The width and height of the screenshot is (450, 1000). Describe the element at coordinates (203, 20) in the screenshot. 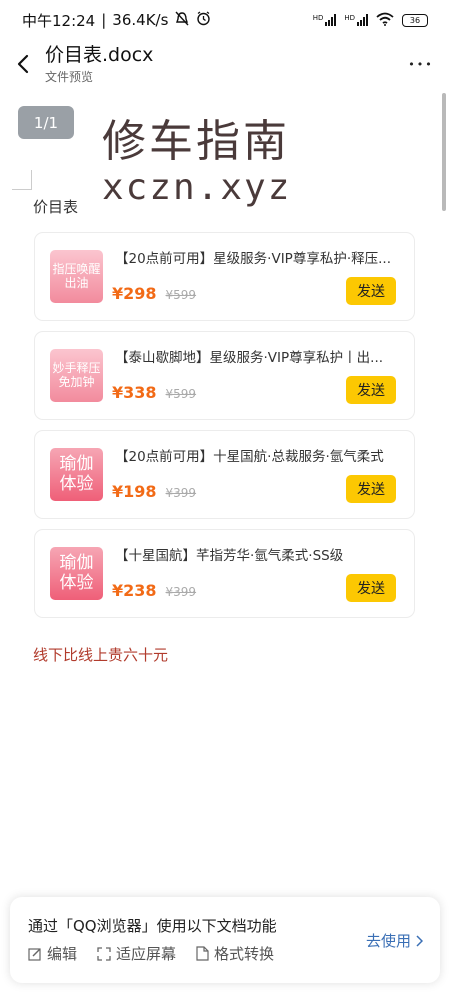

I see `alarm-icon` at that location.